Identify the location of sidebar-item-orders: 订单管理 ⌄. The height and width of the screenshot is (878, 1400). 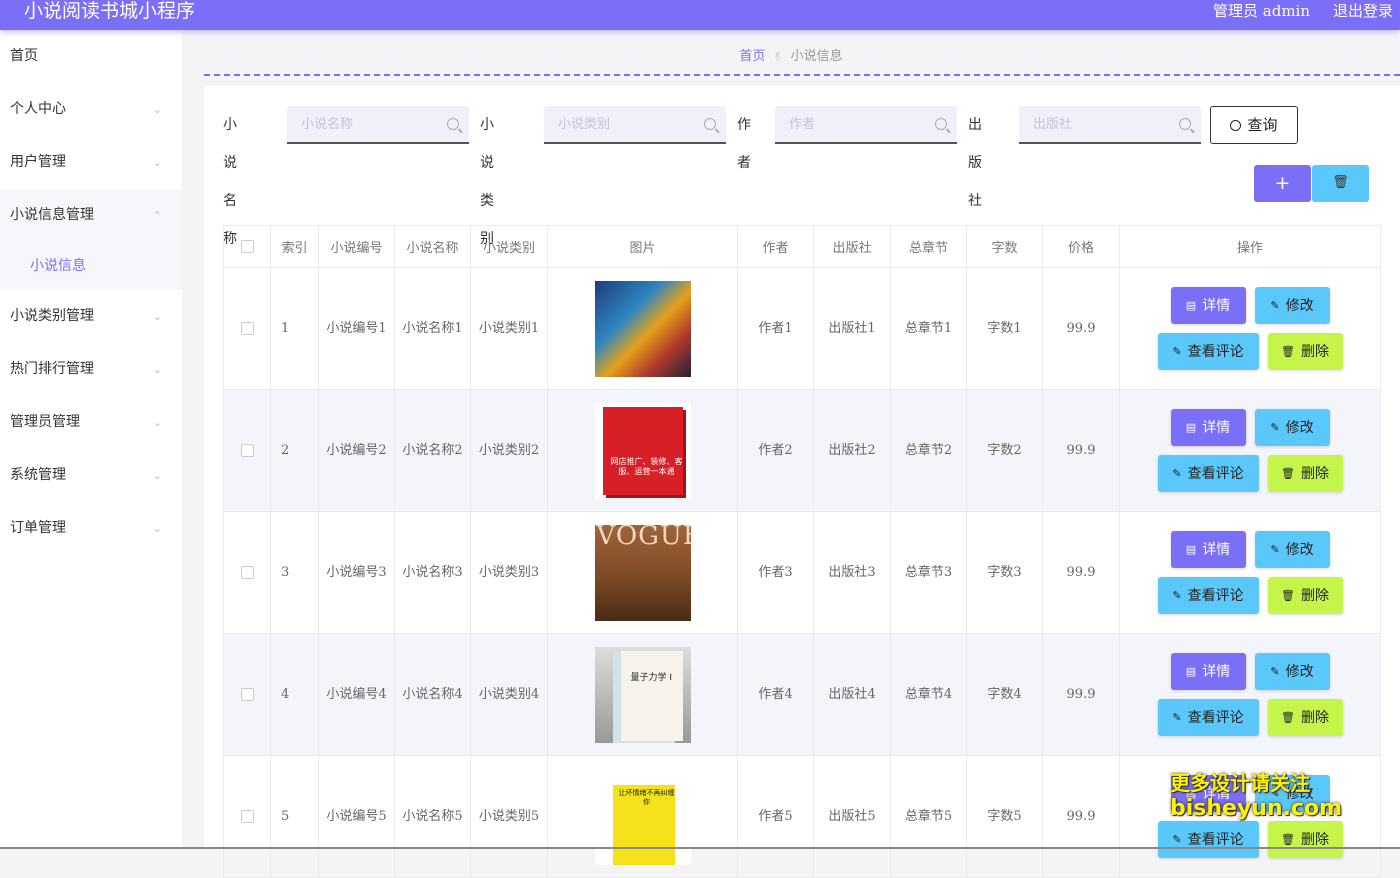
(91, 528).